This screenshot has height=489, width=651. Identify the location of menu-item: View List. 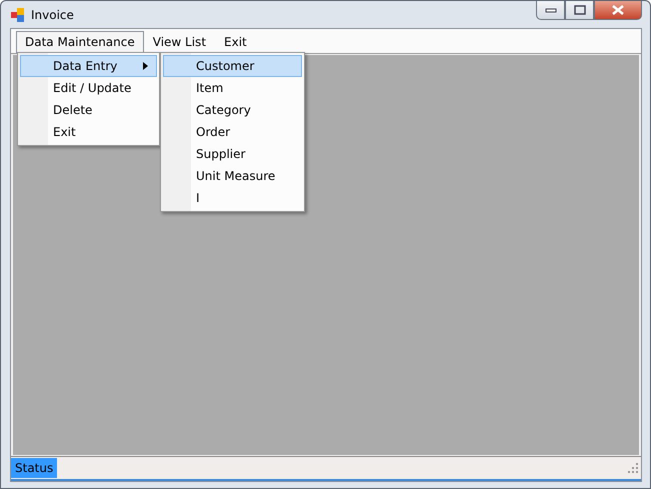
(180, 42).